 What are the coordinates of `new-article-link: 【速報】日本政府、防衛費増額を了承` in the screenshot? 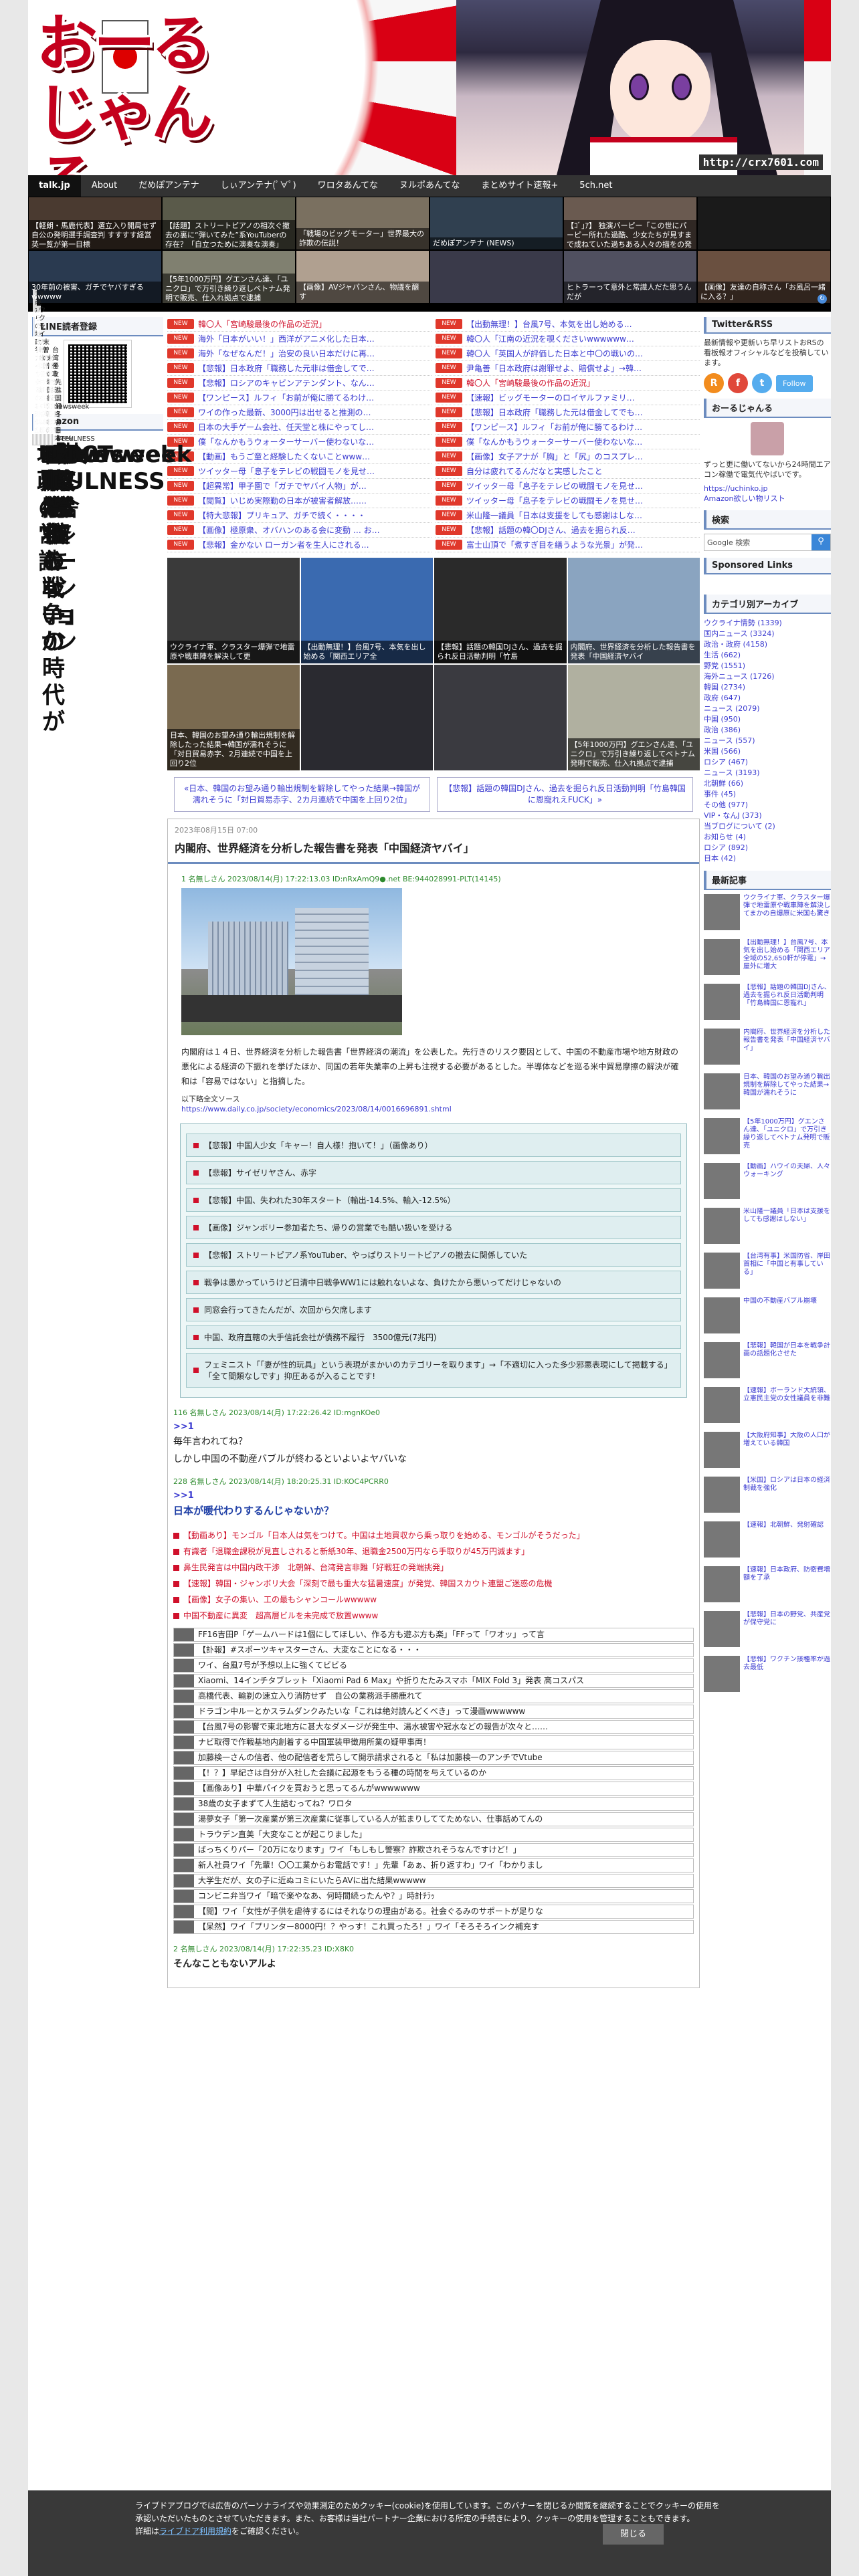 It's located at (767, 1587).